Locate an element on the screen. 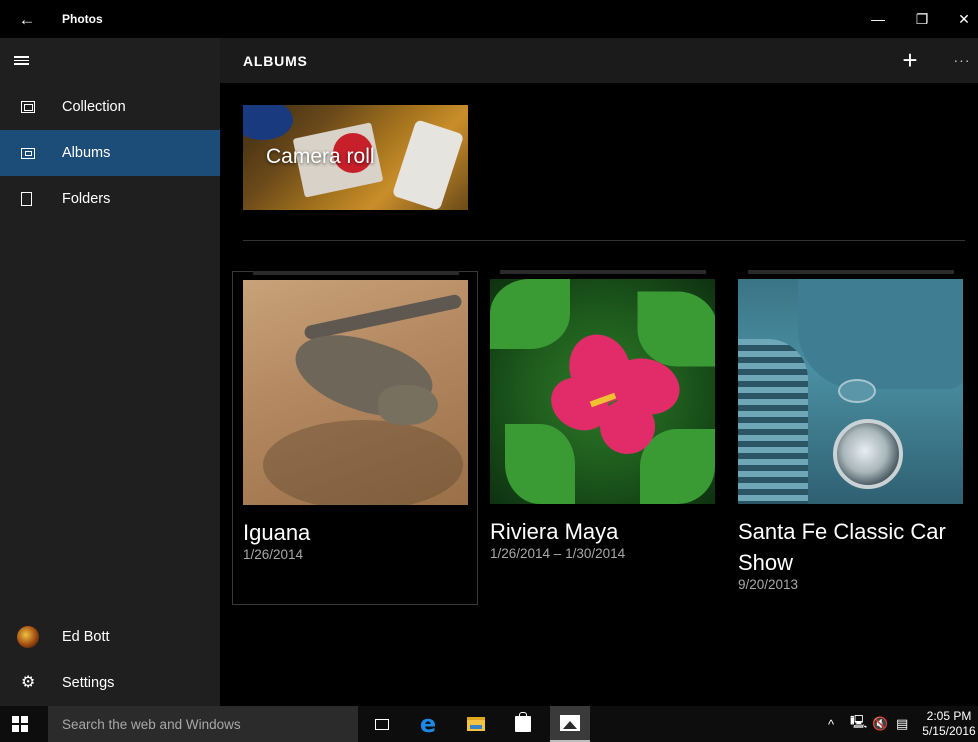 The image size is (978, 742). page-header: ALBUMS + ··· is located at coordinates (599, 60).